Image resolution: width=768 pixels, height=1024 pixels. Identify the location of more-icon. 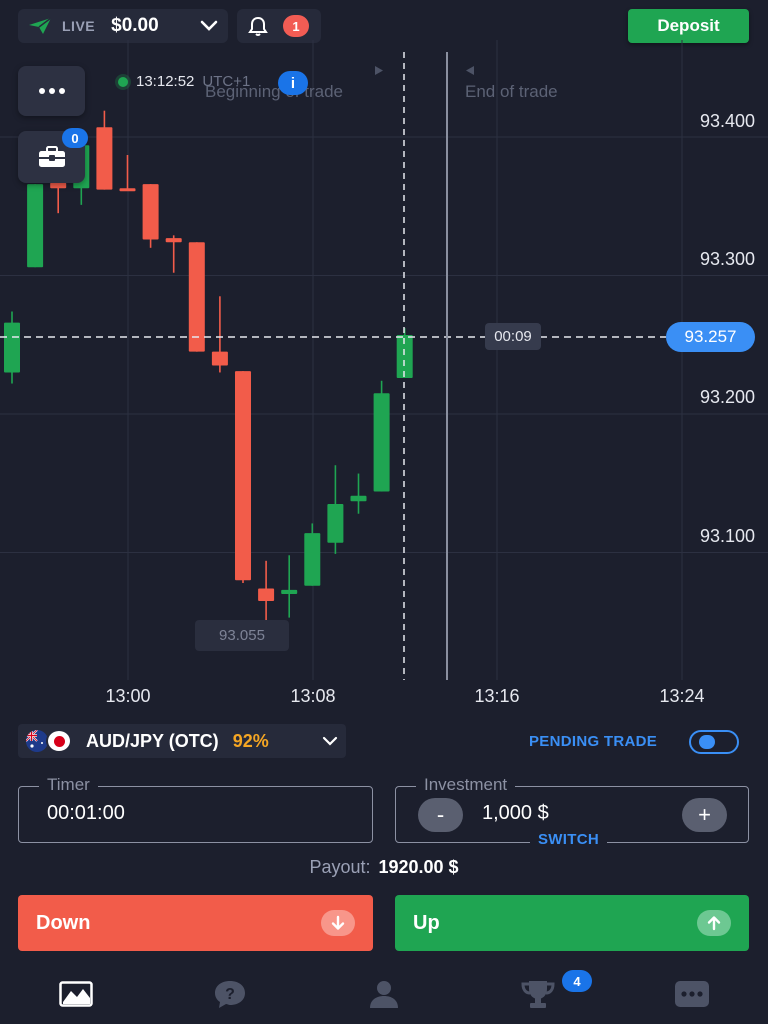
(692, 994).